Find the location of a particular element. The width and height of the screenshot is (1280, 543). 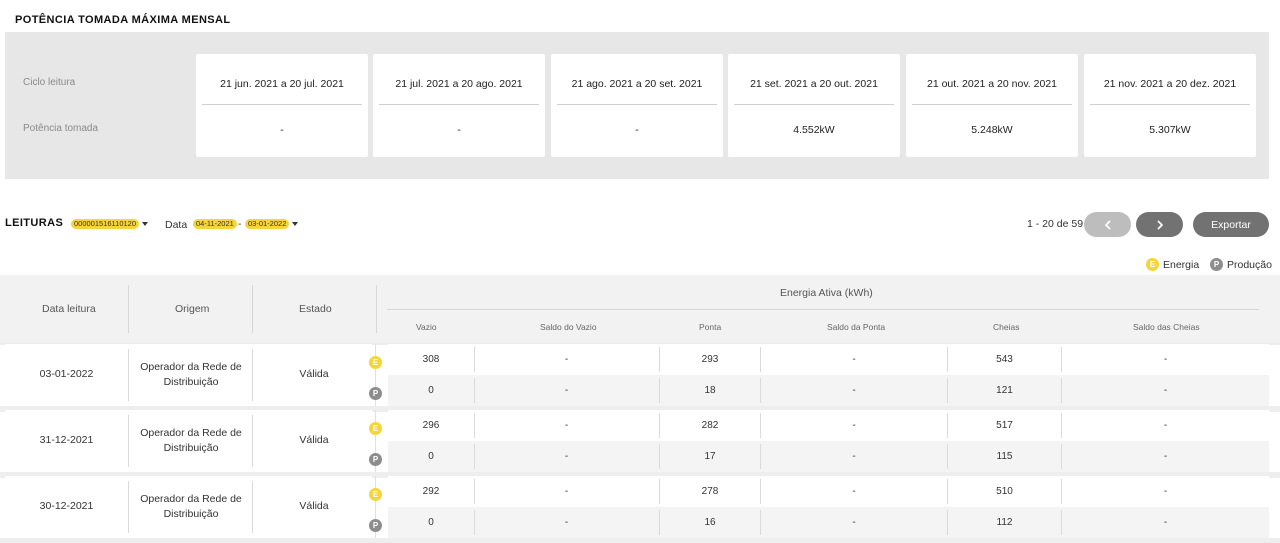

cycle-period: 21 jul. 2021 a 20 ago. 2021 is located at coordinates (459, 84).